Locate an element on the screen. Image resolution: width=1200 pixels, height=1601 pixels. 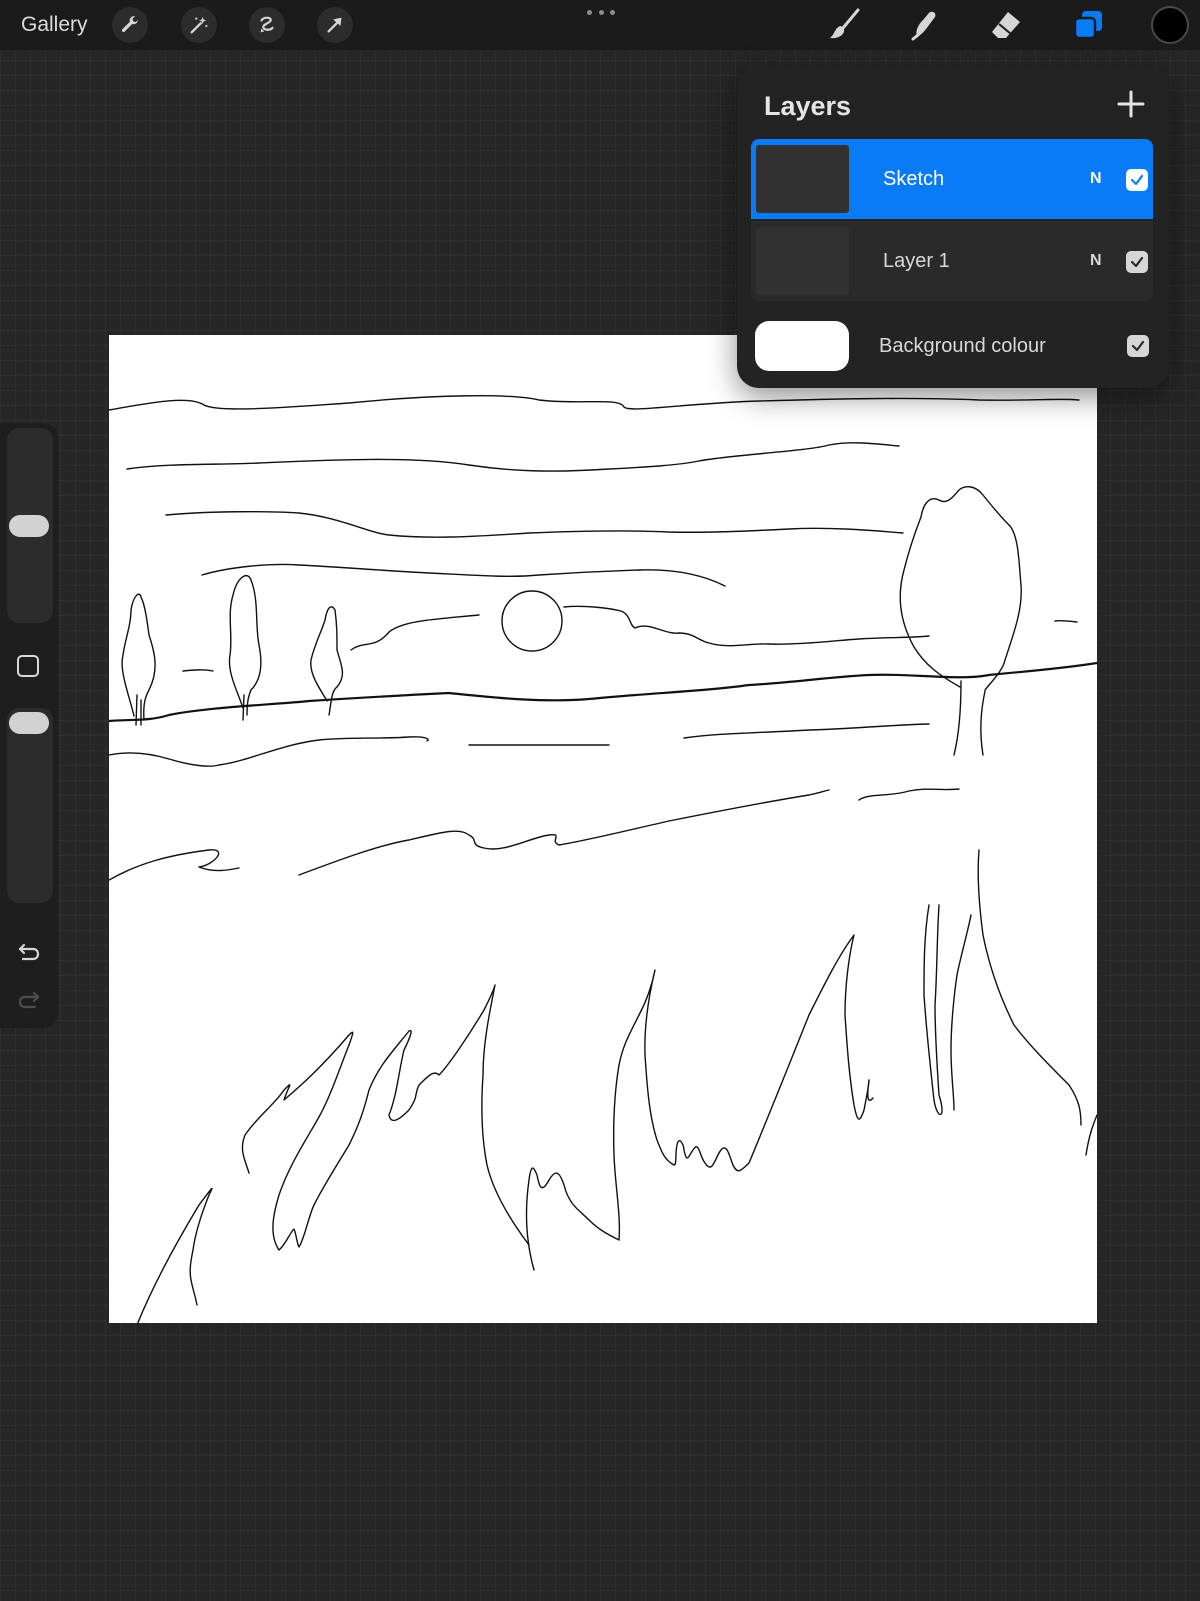
top-toolbar: Gallery is located at coordinates (600, 25).